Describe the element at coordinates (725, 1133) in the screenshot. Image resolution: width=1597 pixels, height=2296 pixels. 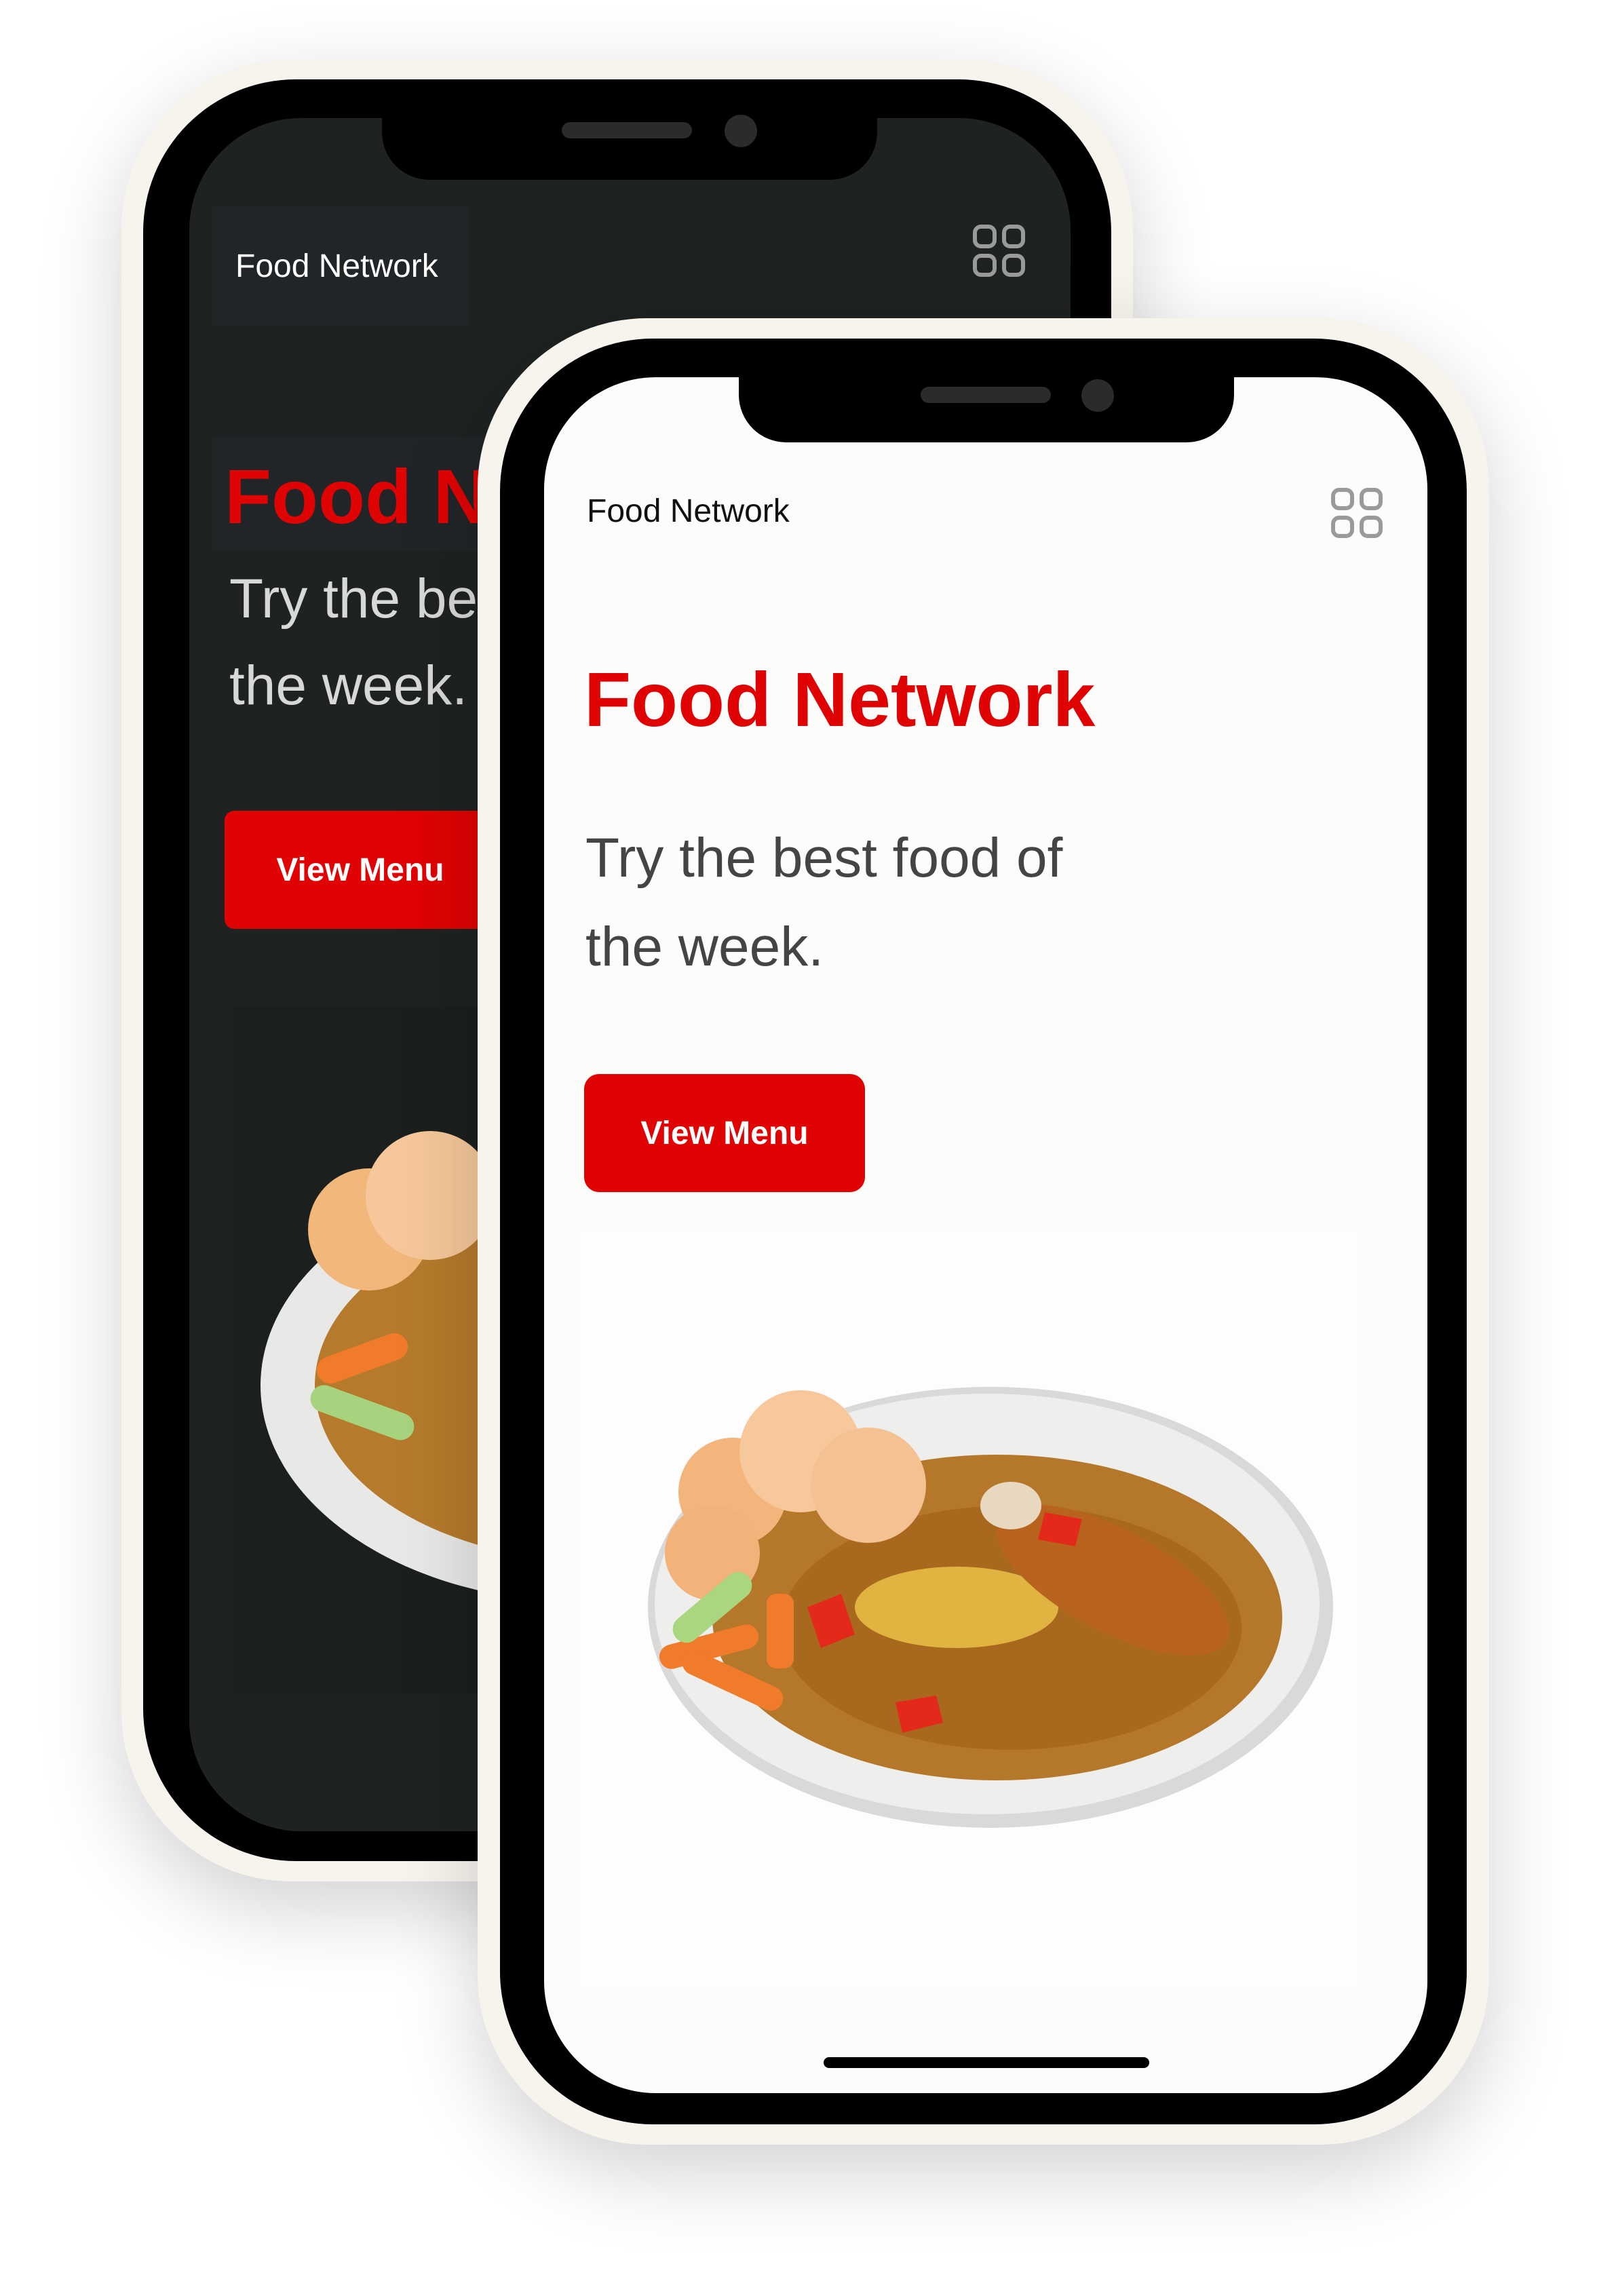
I see `front-view-menu-button: View Menu` at that location.